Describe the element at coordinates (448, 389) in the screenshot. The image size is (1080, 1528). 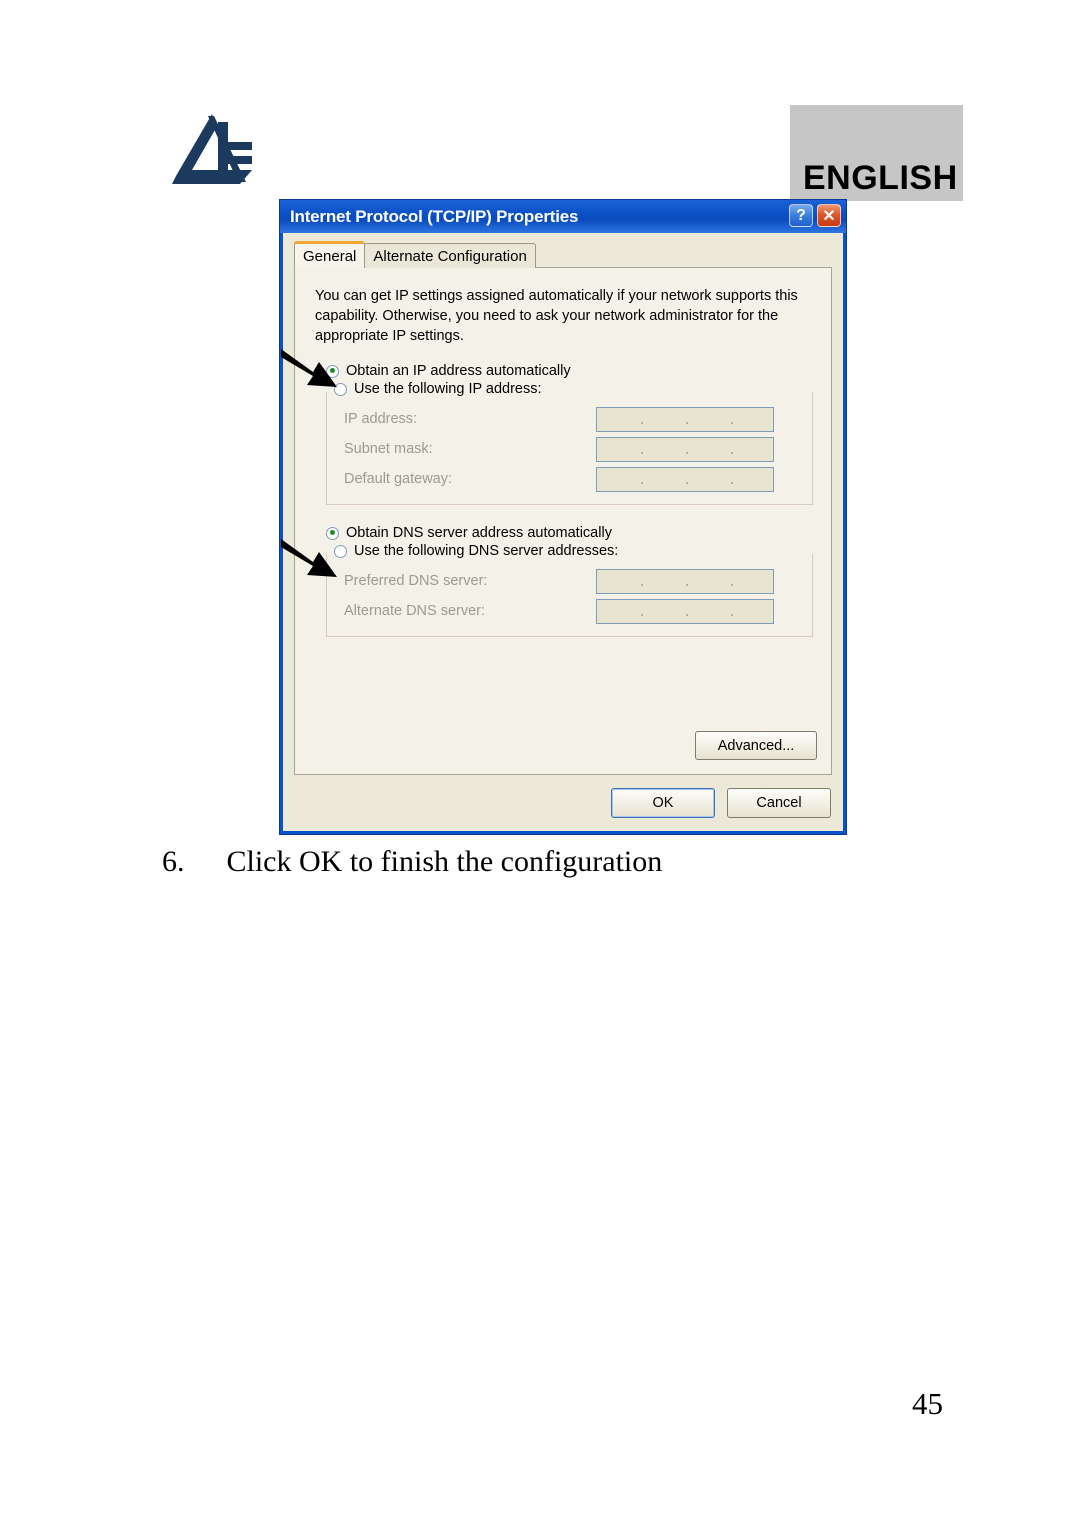
I see `radio-use-following-ip-label: Use the following IP address:` at that location.